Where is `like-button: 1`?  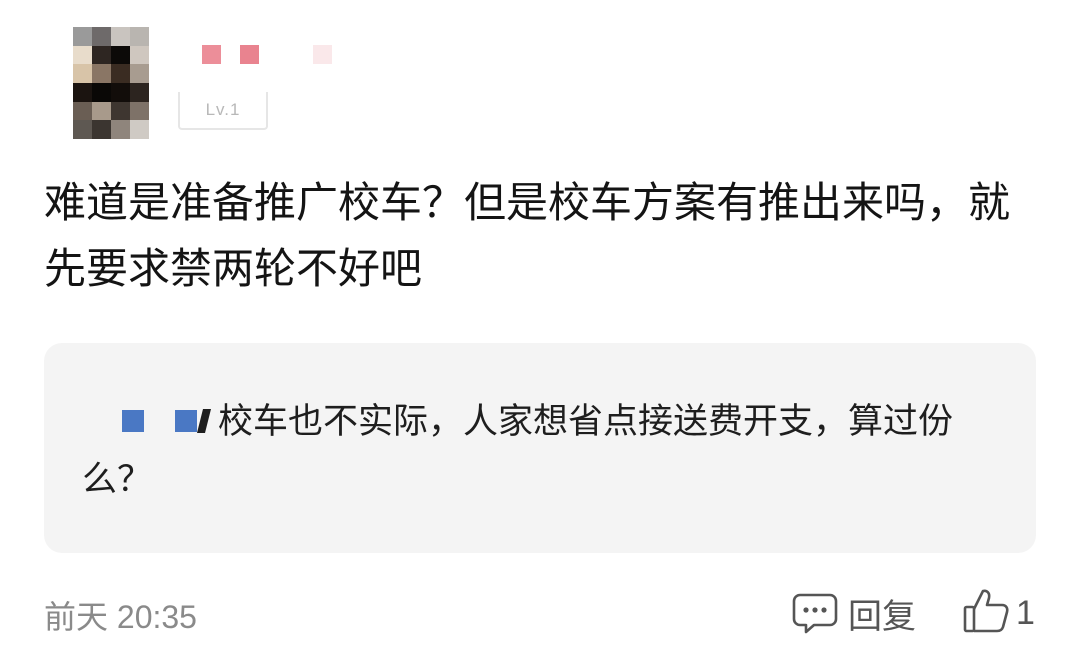
like-button: 1 is located at coordinates (998, 613).